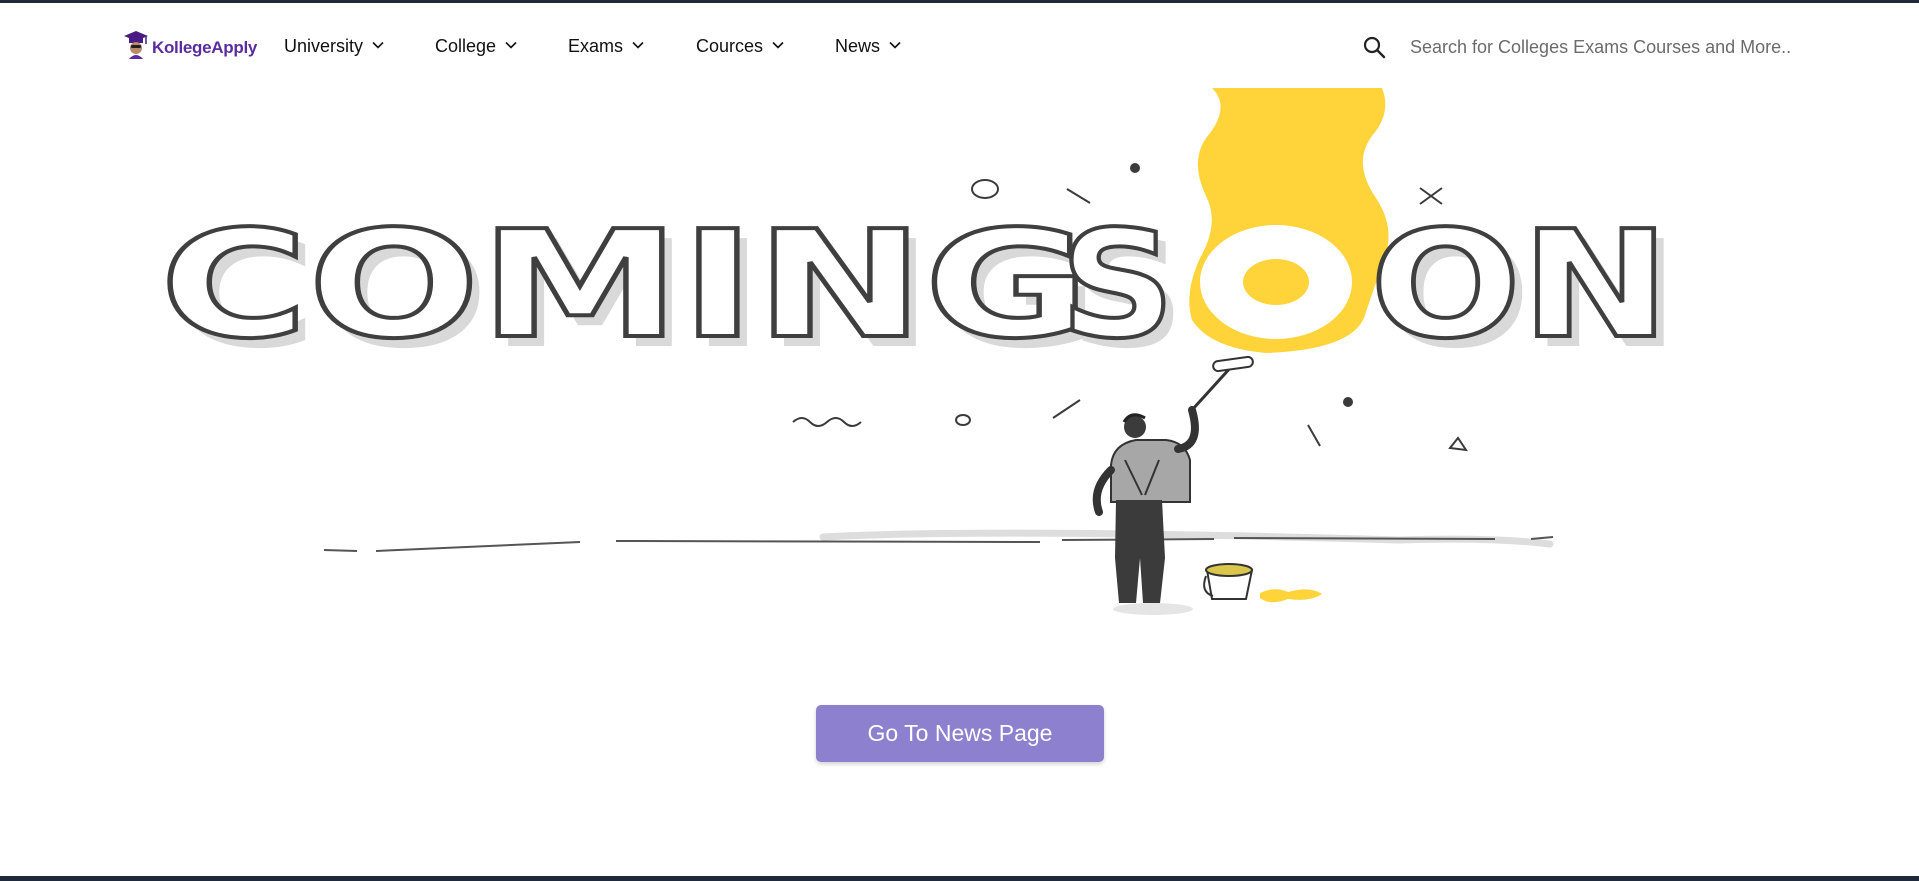 The height and width of the screenshot is (881, 1919). I want to click on go-to-news-button: Go To News Page, so click(960, 733).